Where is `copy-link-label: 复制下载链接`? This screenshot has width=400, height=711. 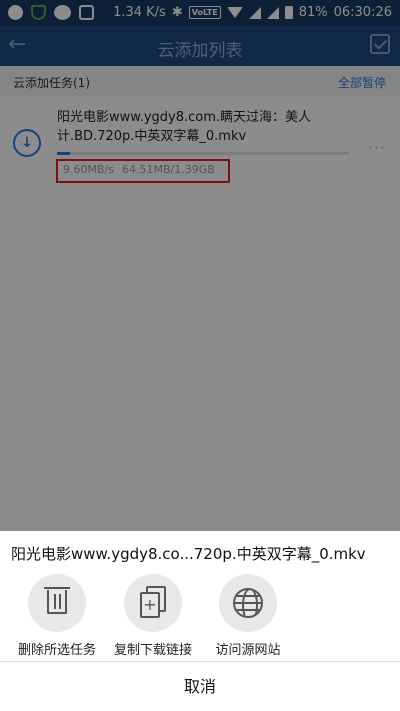 copy-link-label: 复制下载链接 is located at coordinates (152, 650).